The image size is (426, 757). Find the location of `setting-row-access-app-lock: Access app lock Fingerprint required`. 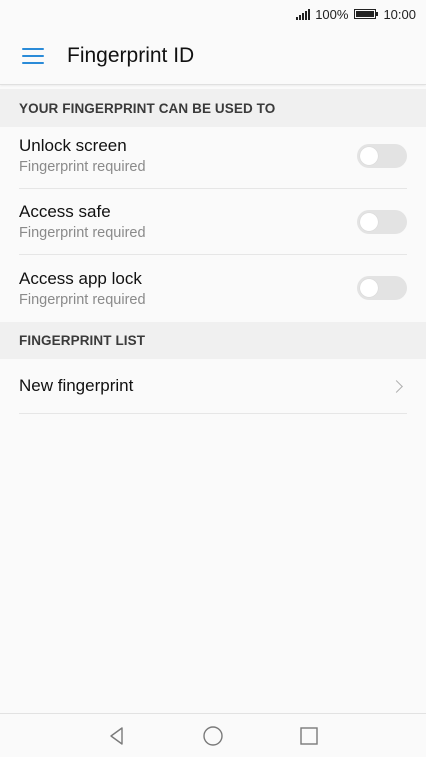

setting-row-access-app-lock: Access app lock Fingerprint required is located at coordinates (213, 288).